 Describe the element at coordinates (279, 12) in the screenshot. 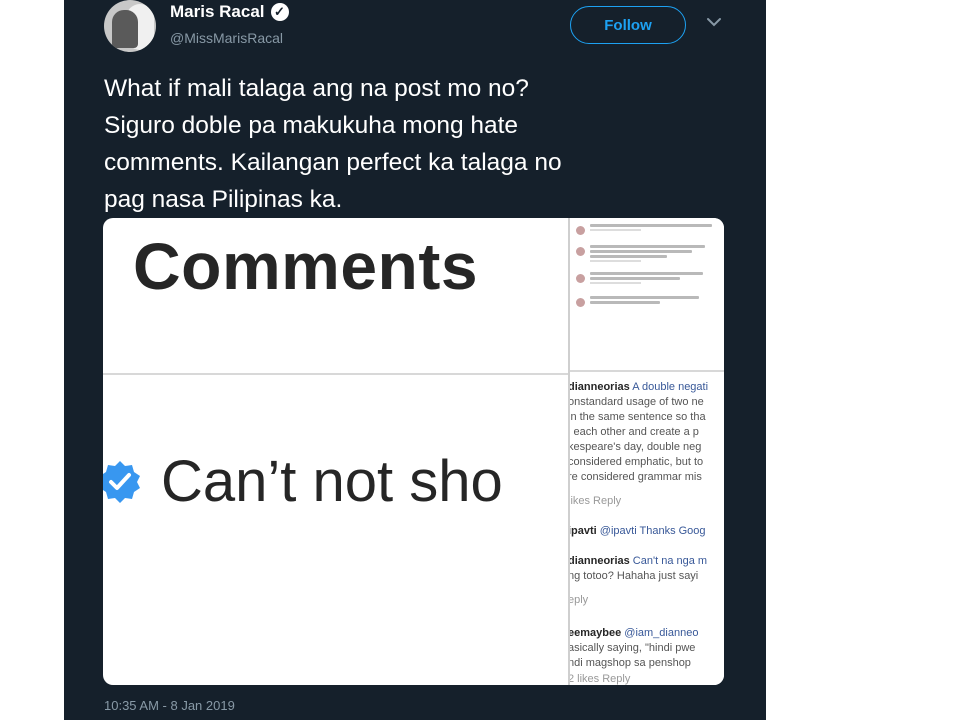

I see `verified-badge-icon: ✓` at that location.